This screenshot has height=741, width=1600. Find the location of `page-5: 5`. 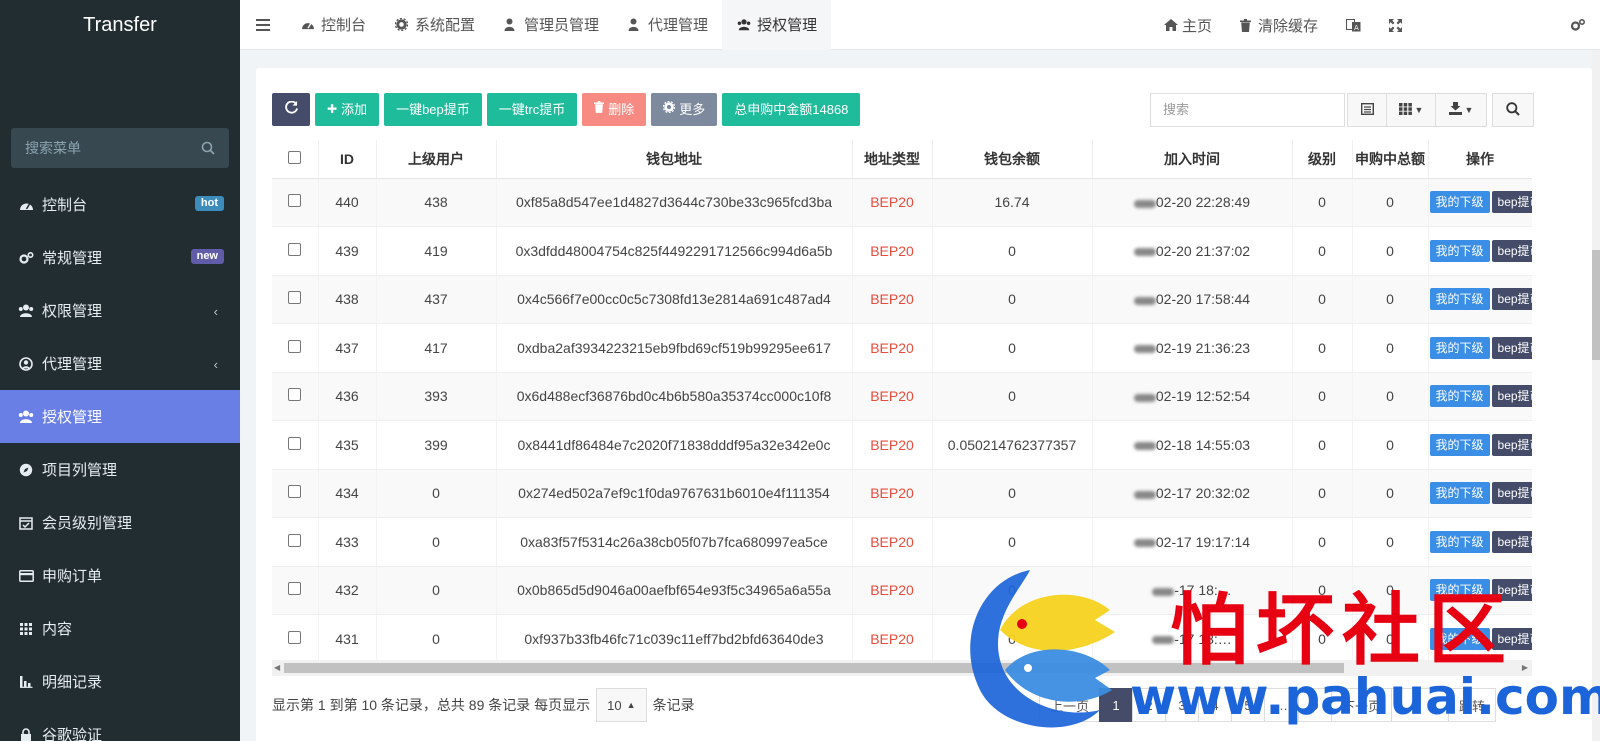

page-5: 5 is located at coordinates (1248, 705).